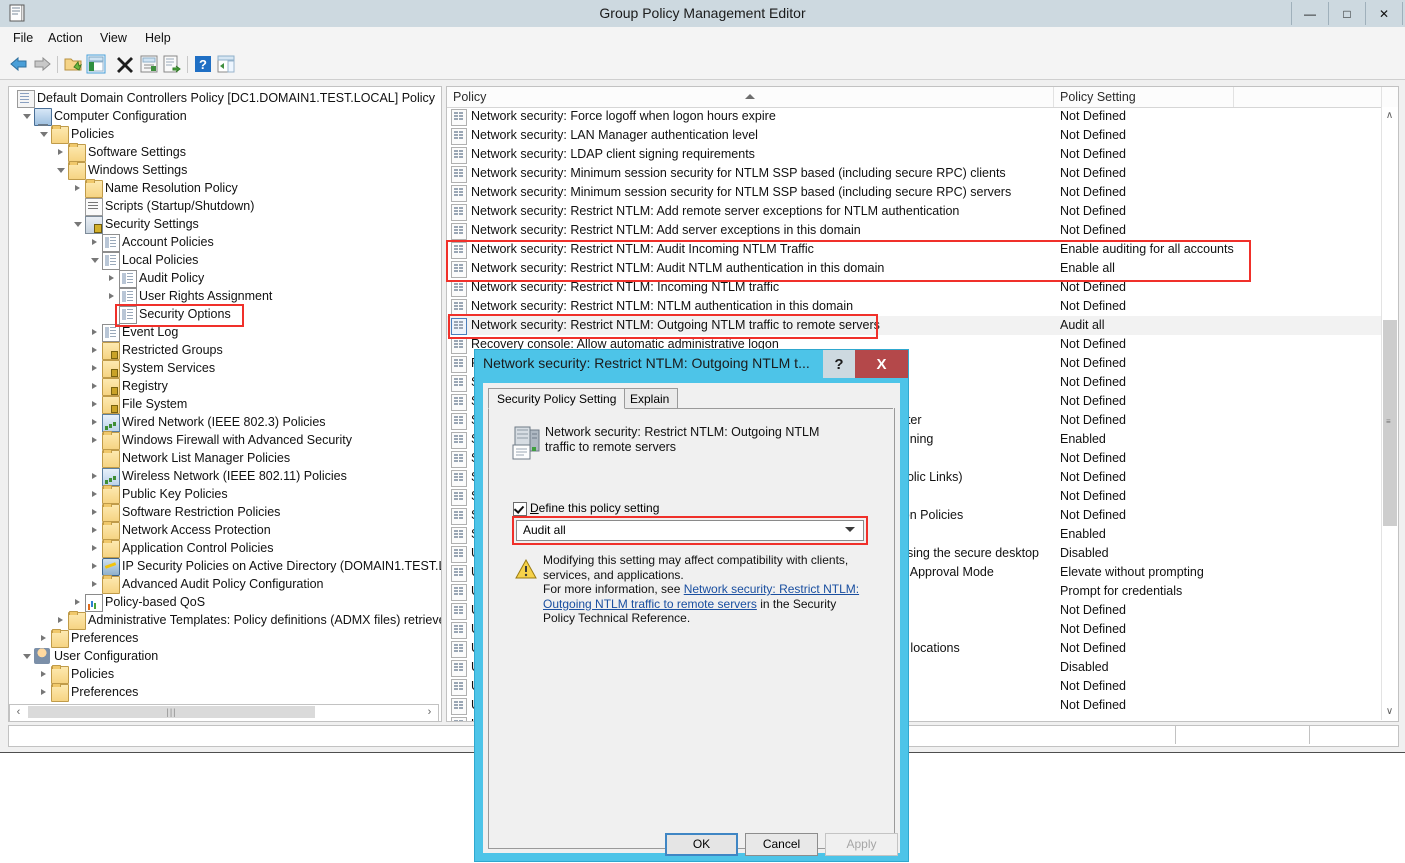 This screenshot has height=863, width=1405. I want to click on tree-item-computer-configuration: Computer Configuration, so click(225, 116).